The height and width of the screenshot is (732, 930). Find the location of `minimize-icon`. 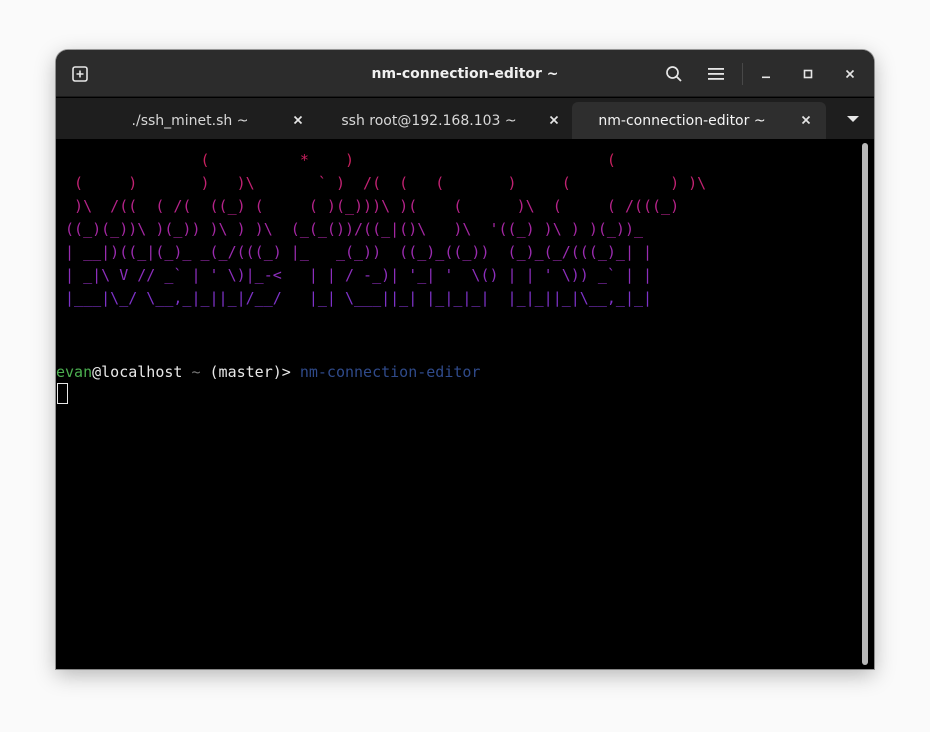

minimize-icon is located at coordinates (766, 77).